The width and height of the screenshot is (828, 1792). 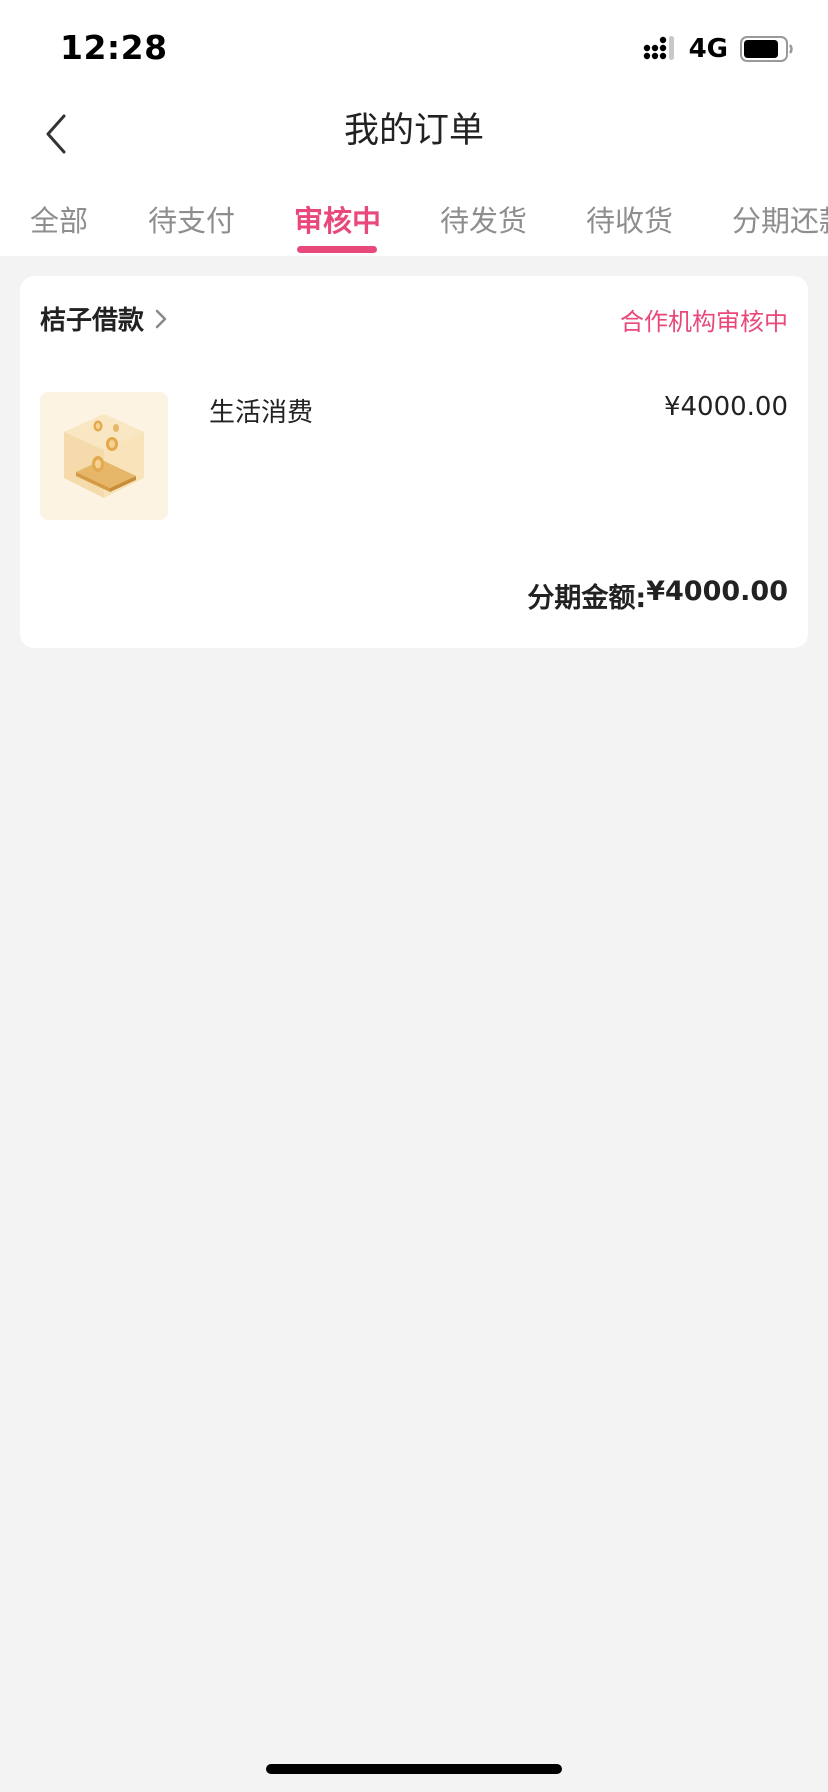 What do you see at coordinates (161, 318) in the screenshot?
I see `chevron-right-icon` at bounding box center [161, 318].